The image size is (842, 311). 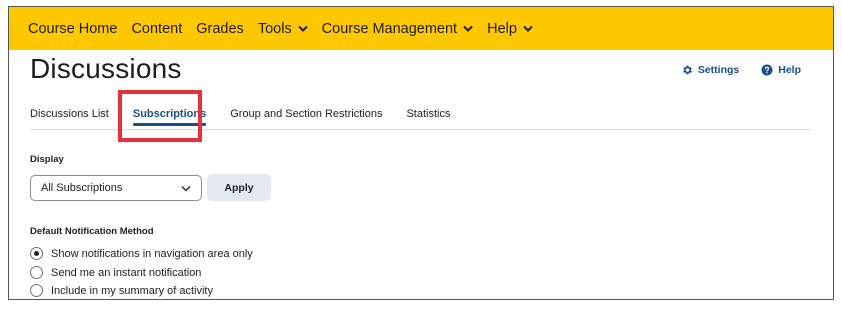 I want to click on page-title: Discussions, so click(x=106, y=68).